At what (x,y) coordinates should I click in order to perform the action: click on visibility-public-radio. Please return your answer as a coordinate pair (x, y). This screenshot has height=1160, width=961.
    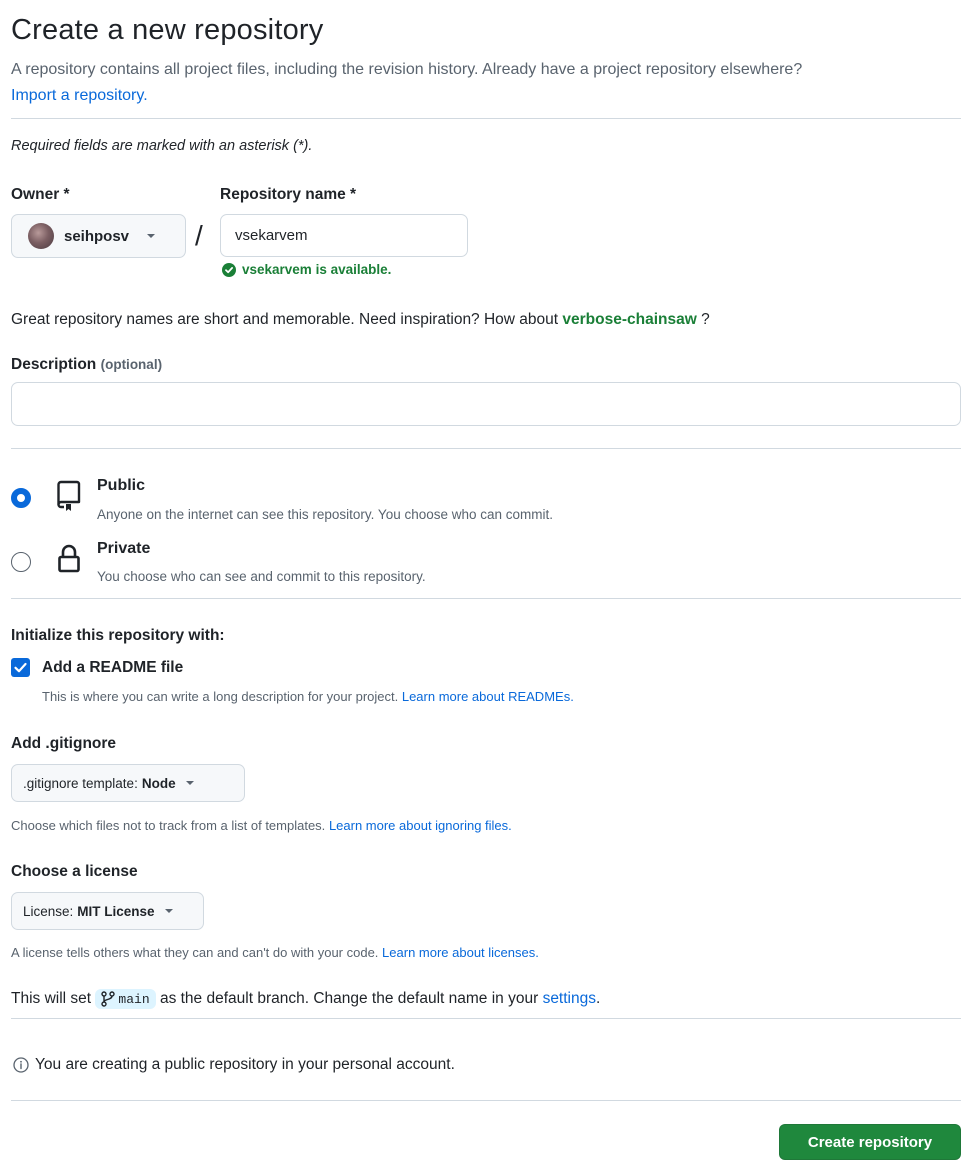
    Looking at the image, I should click on (21, 498).